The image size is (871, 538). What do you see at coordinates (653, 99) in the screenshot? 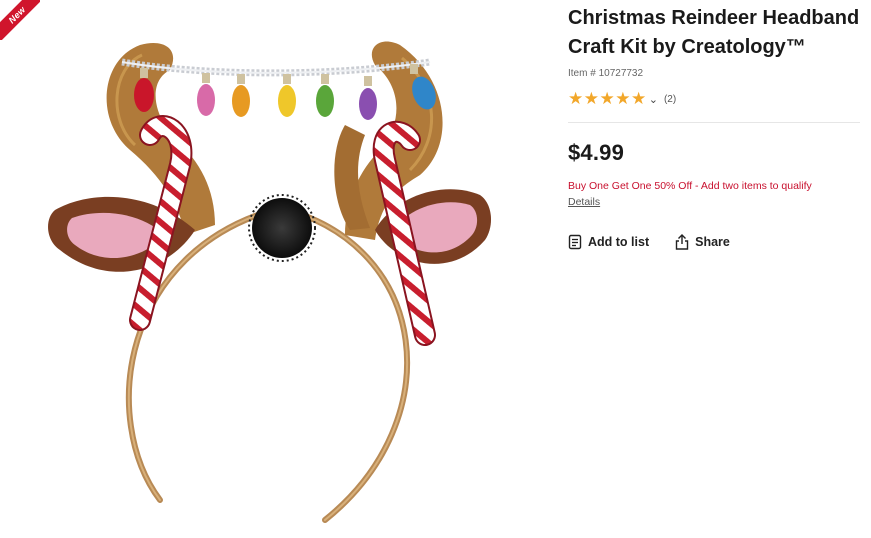
I see `chevron-down-icon: ⌄` at bounding box center [653, 99].